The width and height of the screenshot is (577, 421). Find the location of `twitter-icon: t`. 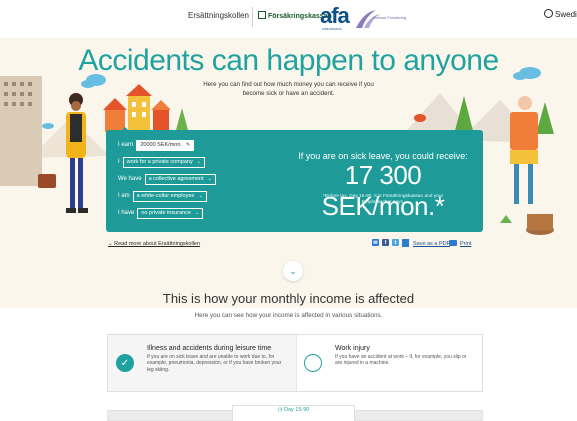

twitter-icon: t is located at coordinates (395, 242).